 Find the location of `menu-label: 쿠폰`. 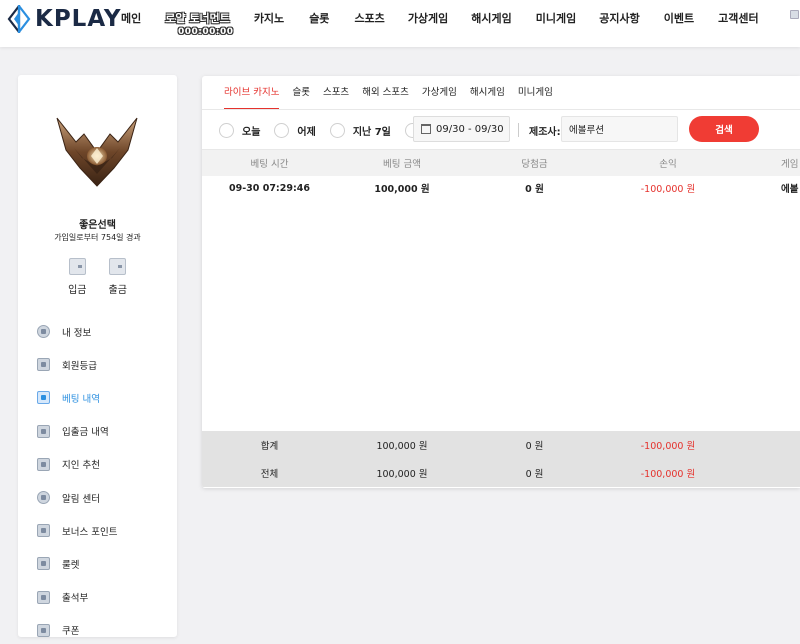

menu-label: 쿠폰 is located at coordinates (70, 630).